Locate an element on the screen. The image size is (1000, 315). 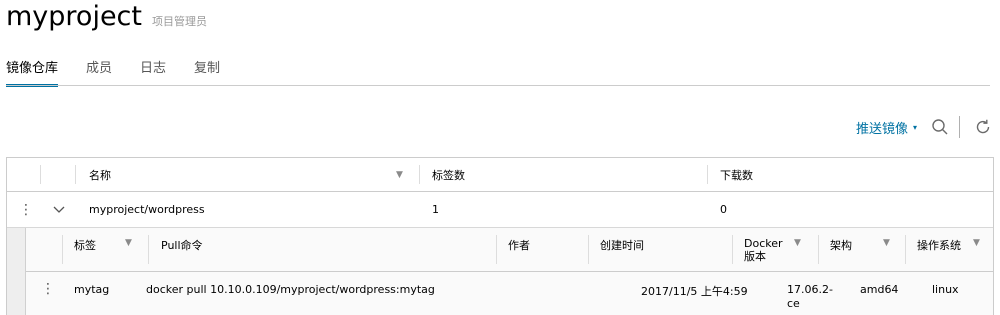
tag-arch: amd64 is located at coordinates (879, 289).